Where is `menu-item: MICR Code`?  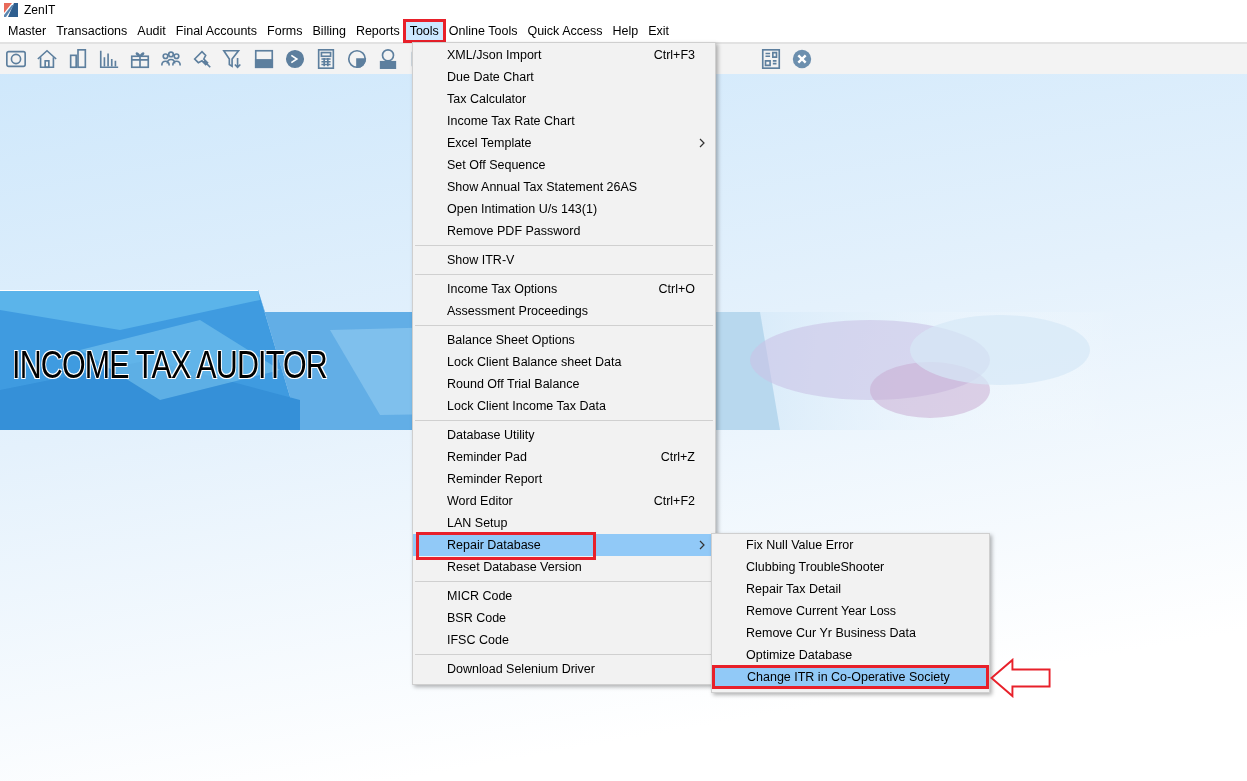 menu-item: MICR Code is located at coordinates (564, 596).